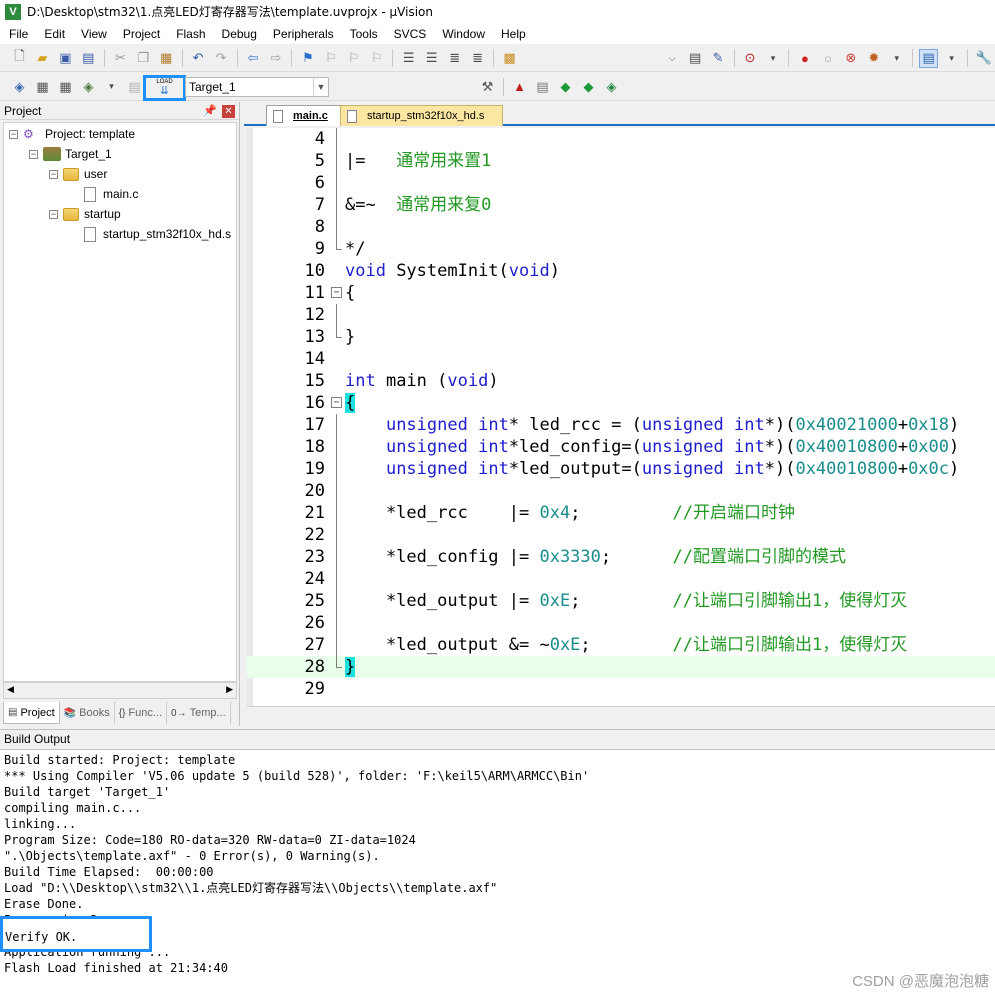  I want to click on code-line: 28}, so click(621, 667).